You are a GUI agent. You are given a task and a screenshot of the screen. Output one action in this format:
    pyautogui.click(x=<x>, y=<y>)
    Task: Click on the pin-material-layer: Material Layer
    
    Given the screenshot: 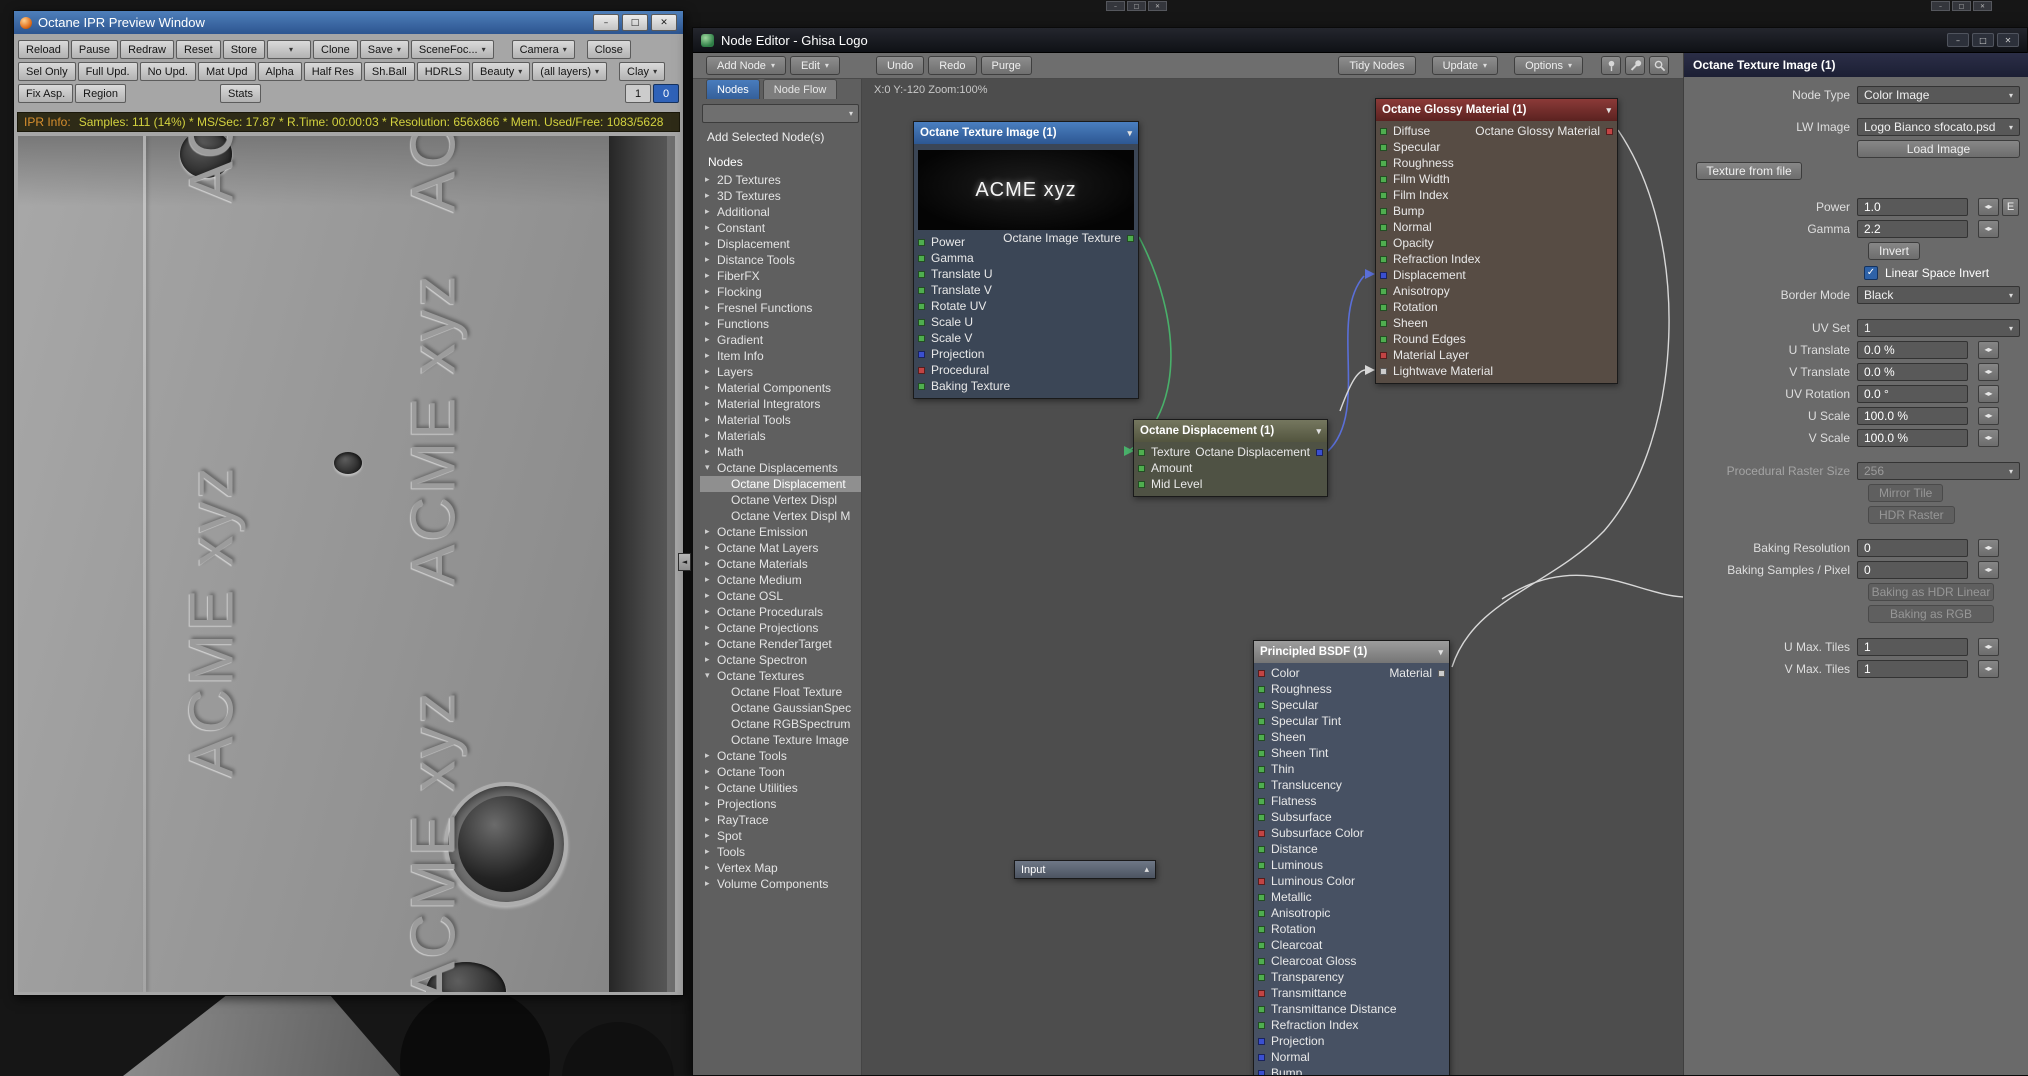 What is the action you would take?
    pyautogui.click(x=1496, y=355)
    